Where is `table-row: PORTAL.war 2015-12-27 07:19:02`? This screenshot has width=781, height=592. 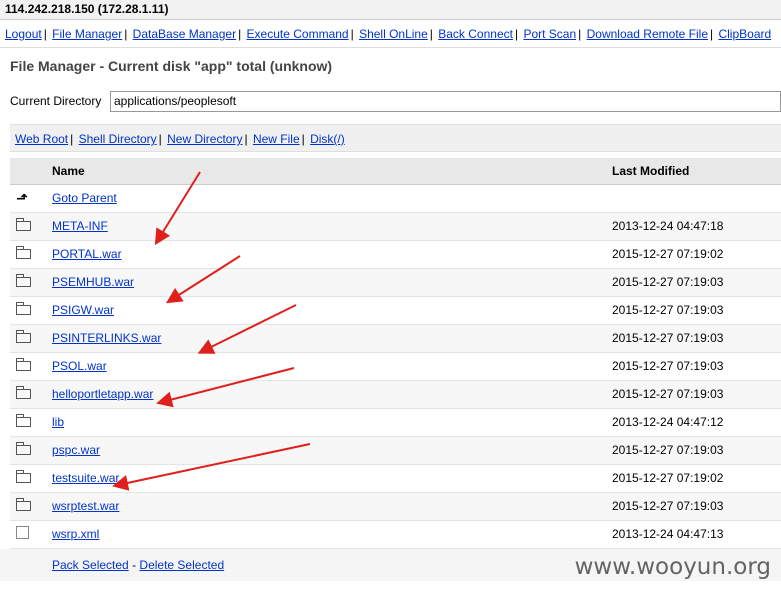 table-row: PORTAL.war 2015-12-27 07:19:02 is located at coordinates (395, 254).